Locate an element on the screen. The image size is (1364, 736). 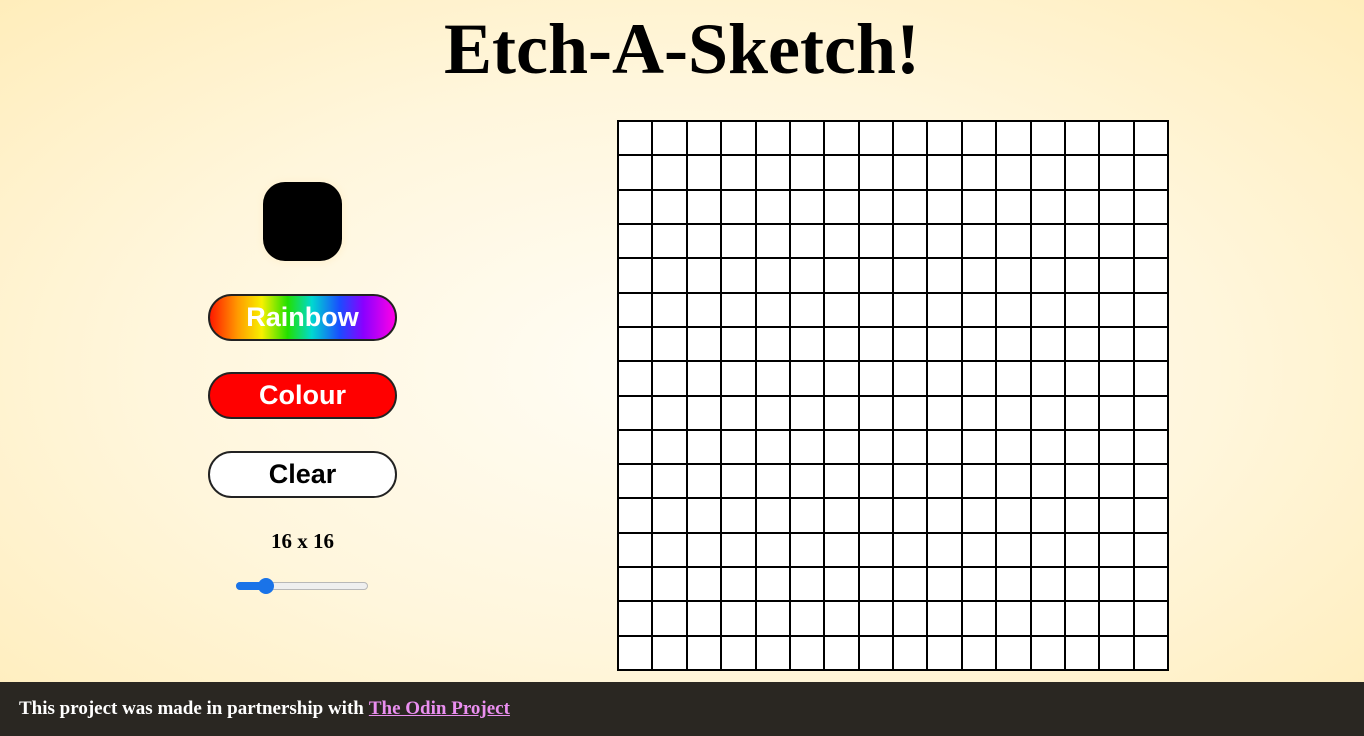
clear-button: Clear is located at coordinates (302, 474).